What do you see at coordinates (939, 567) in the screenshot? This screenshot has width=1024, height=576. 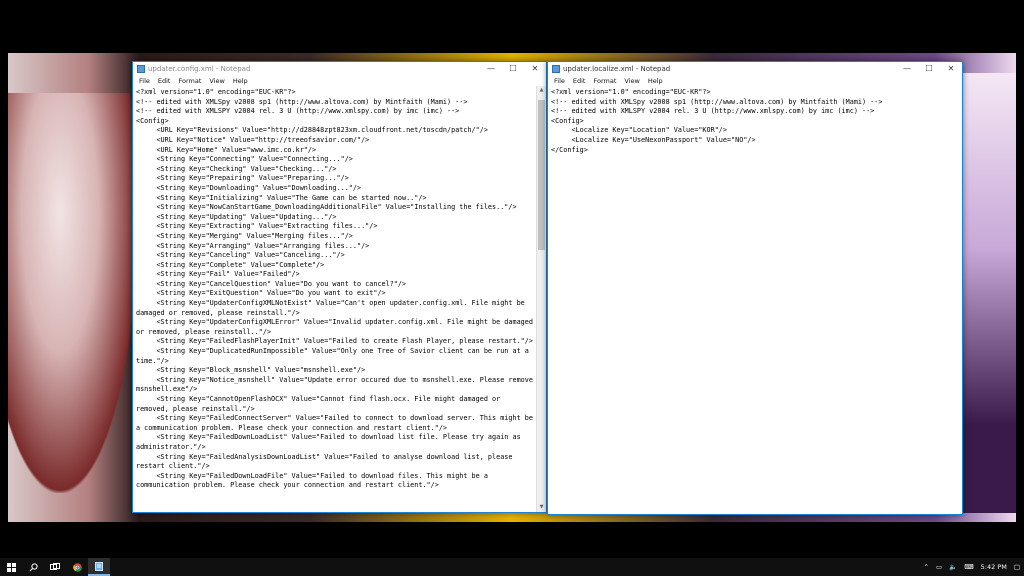 I see `network-icon: ▭` at bounding box center [939, 567].